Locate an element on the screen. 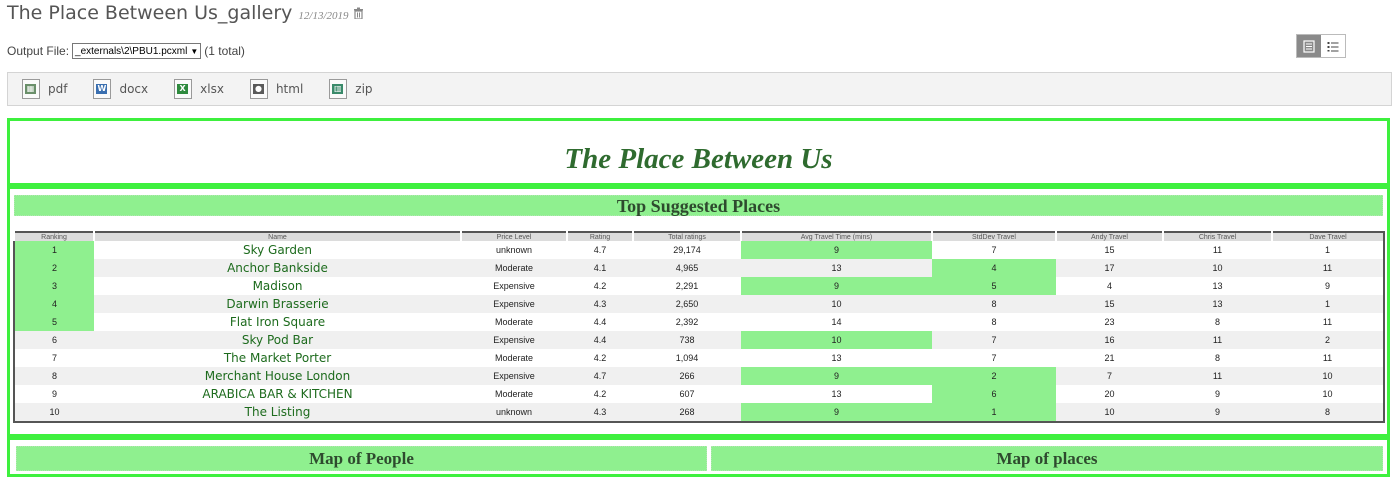  column-header-total-ratings: Total ratings is located at coordinates (686, 236).